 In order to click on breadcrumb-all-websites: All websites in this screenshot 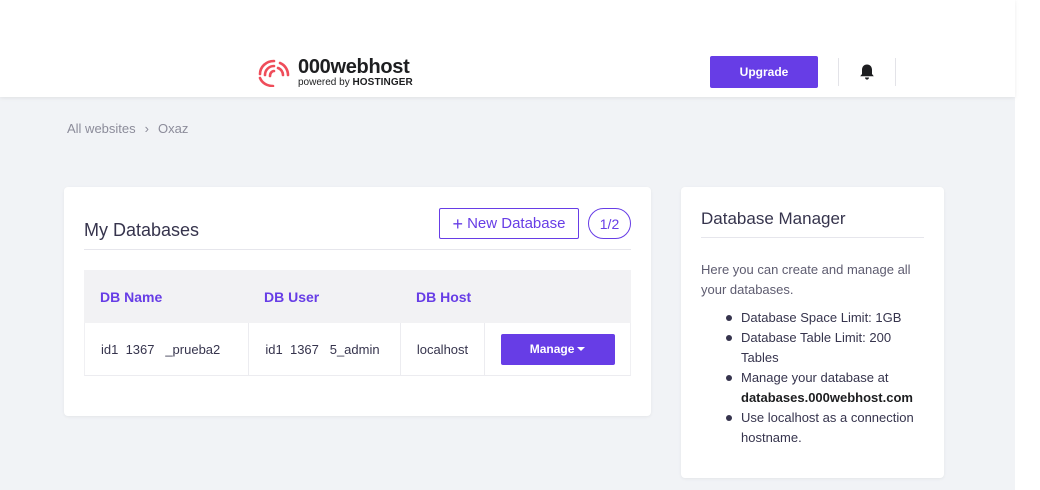, I will do `click(101, 128)`.